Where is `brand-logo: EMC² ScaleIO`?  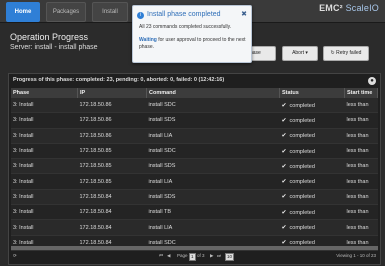
brand-logo: EMC² ScaleIO is located at coordinates (349, 8).